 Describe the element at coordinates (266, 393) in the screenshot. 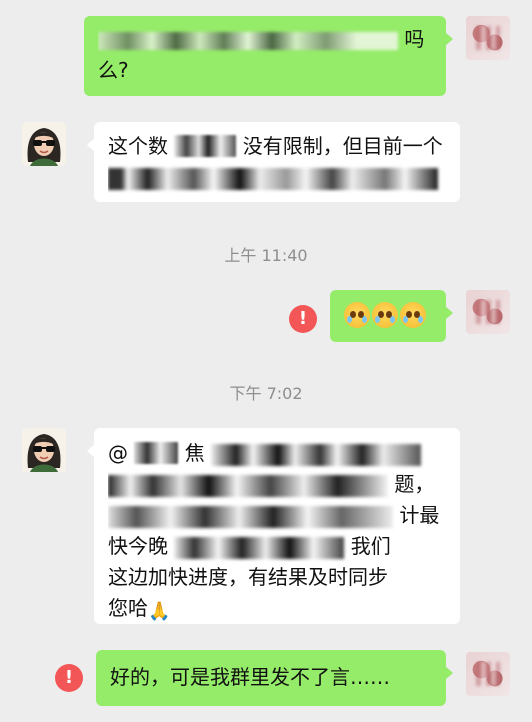

I see `timestamp: 下午 7:02` at that location.